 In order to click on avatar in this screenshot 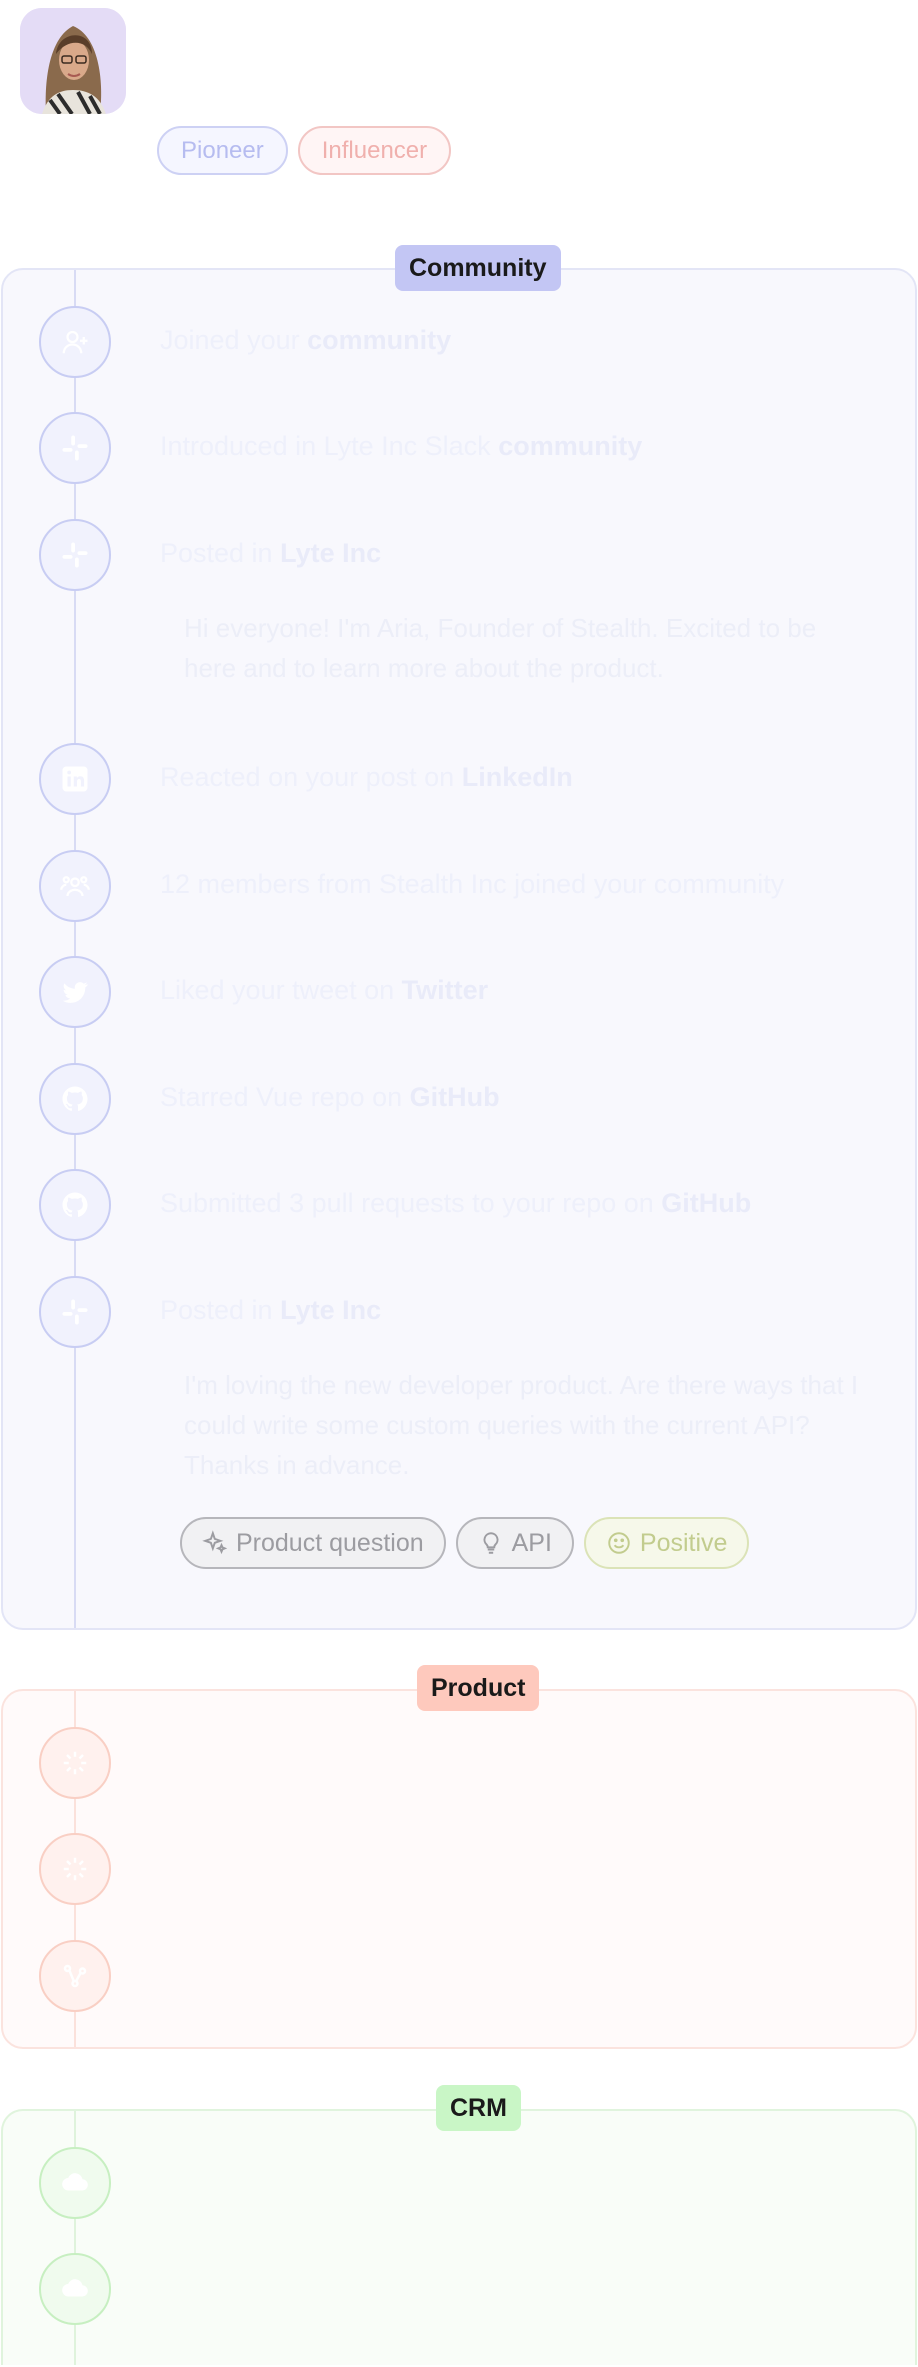, I will do `click(73, 61)`.